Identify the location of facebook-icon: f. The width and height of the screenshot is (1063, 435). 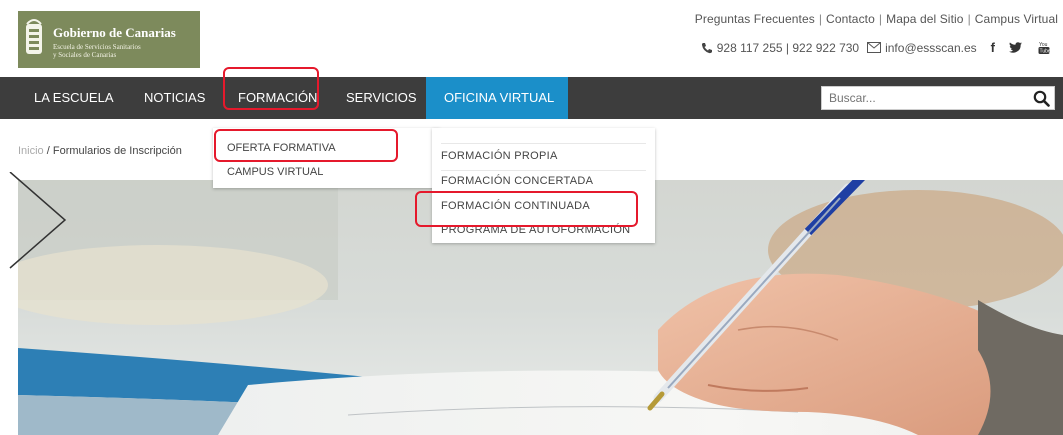
(993, 47).